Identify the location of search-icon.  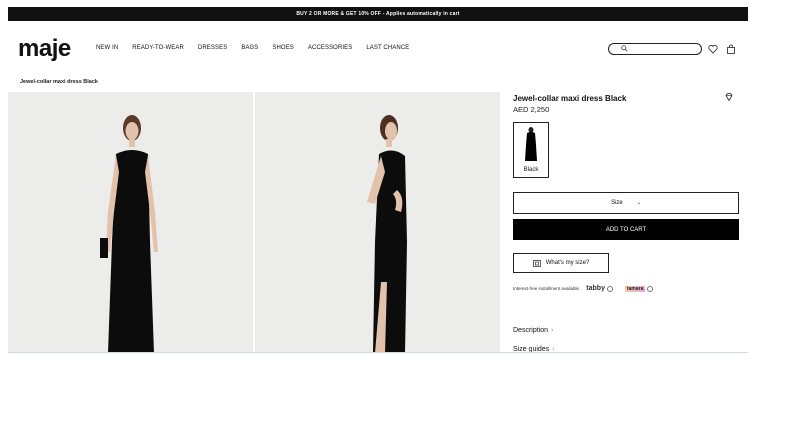
(624, 48).